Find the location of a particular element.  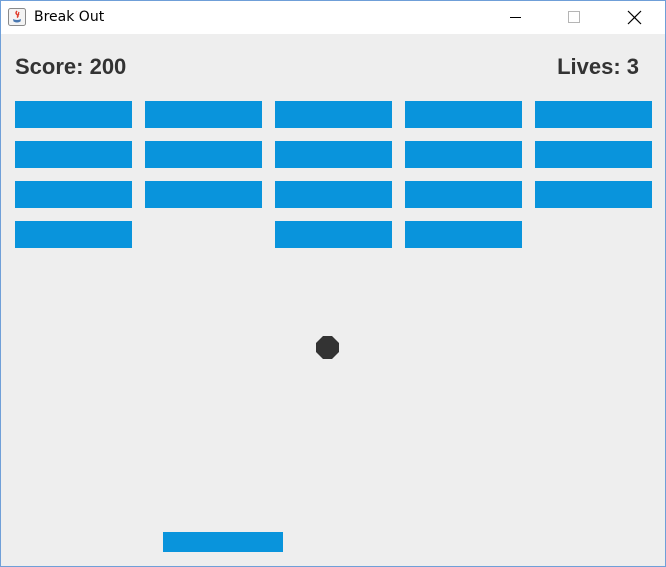

ball is located at coordinates (327, 347).